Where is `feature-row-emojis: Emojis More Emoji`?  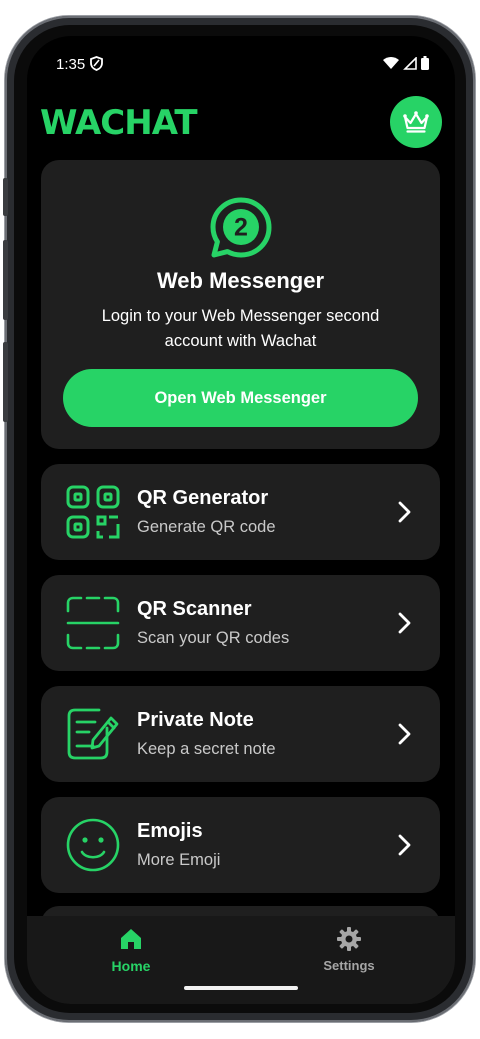
feature-row-emojis: Emojis More Emoji is located at coordinates (240, 845).